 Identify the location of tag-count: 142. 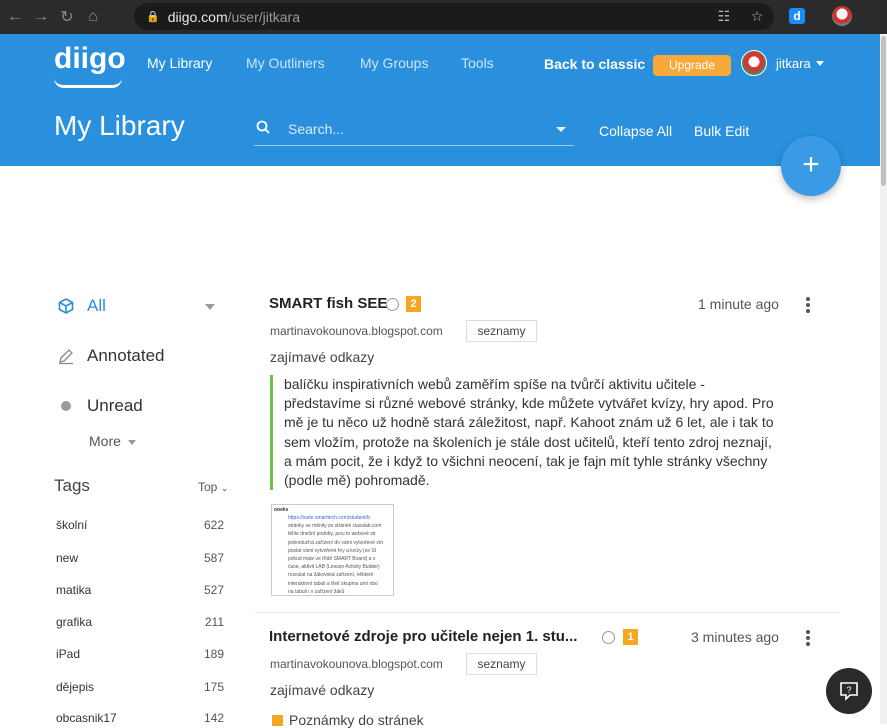
(213, 718).